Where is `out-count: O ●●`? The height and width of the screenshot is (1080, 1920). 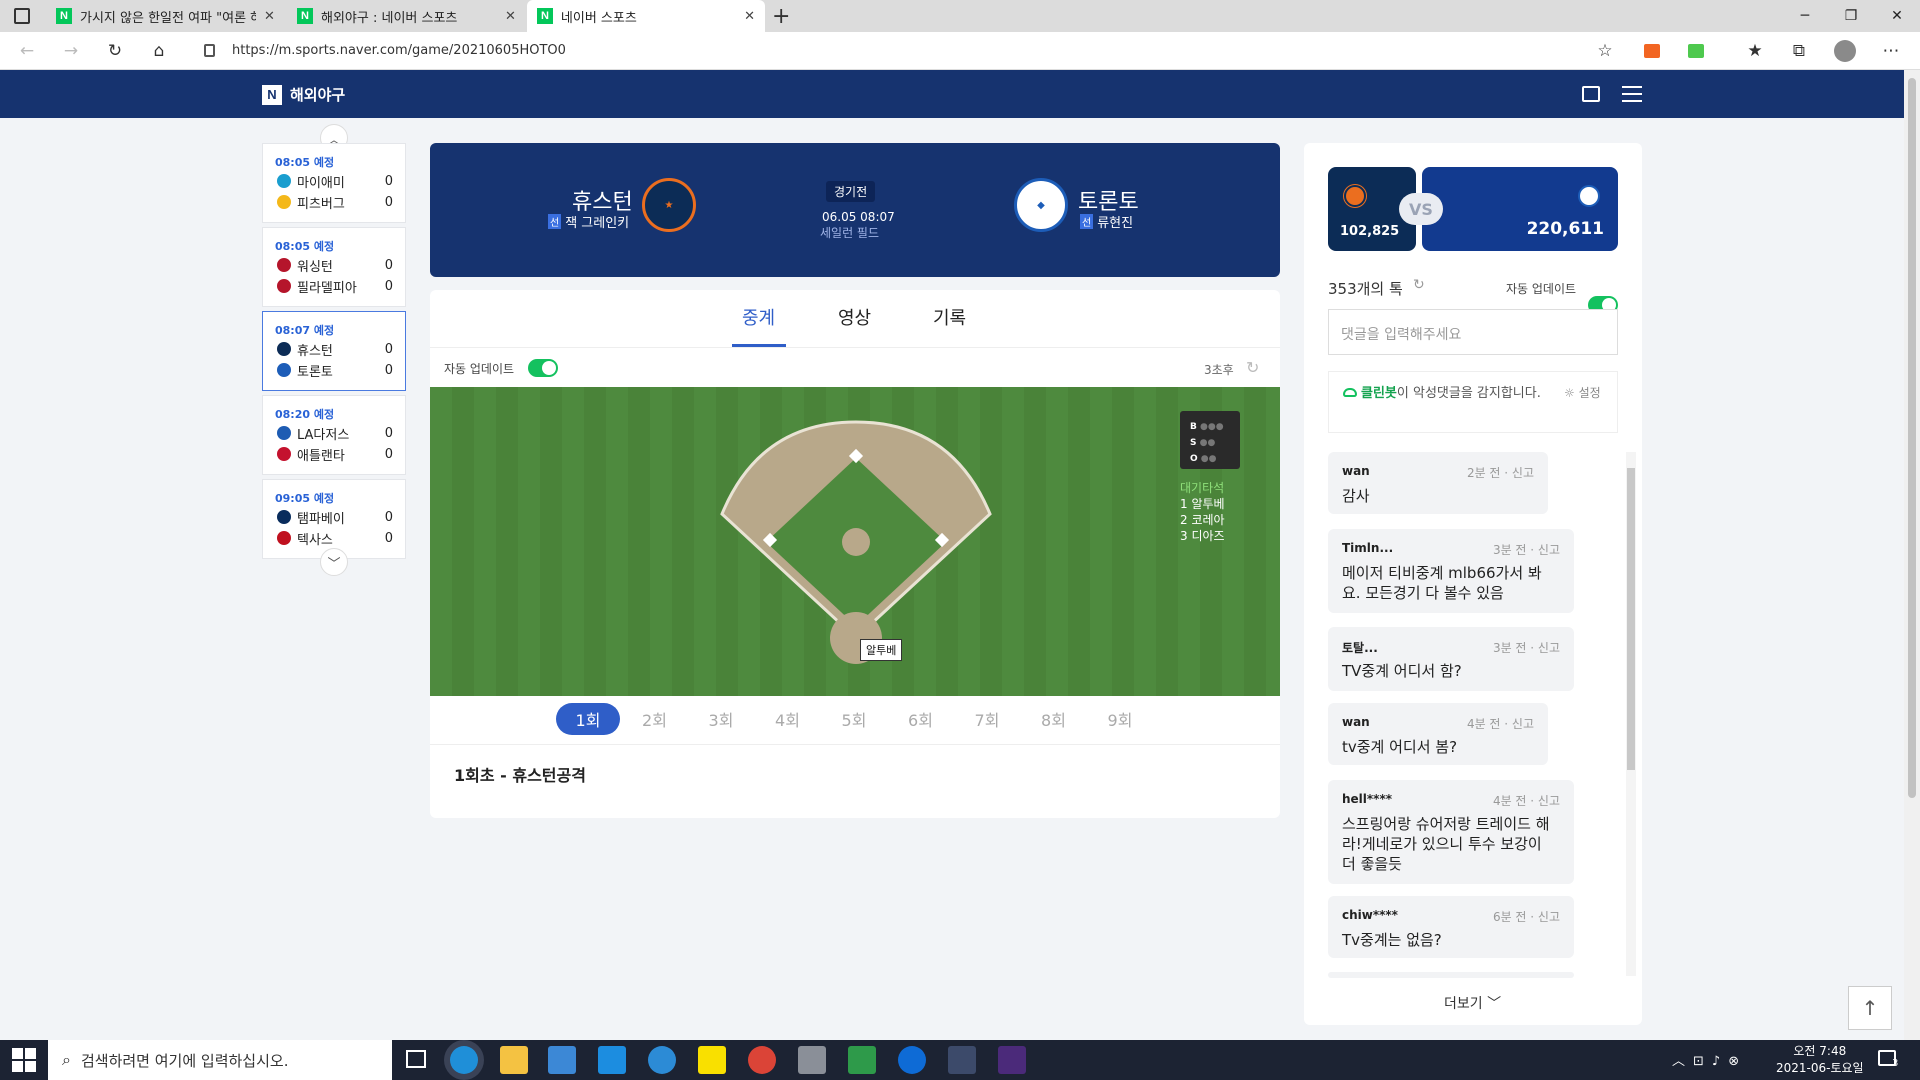 out-count: O ●● is located at coordinates (1203, 459).